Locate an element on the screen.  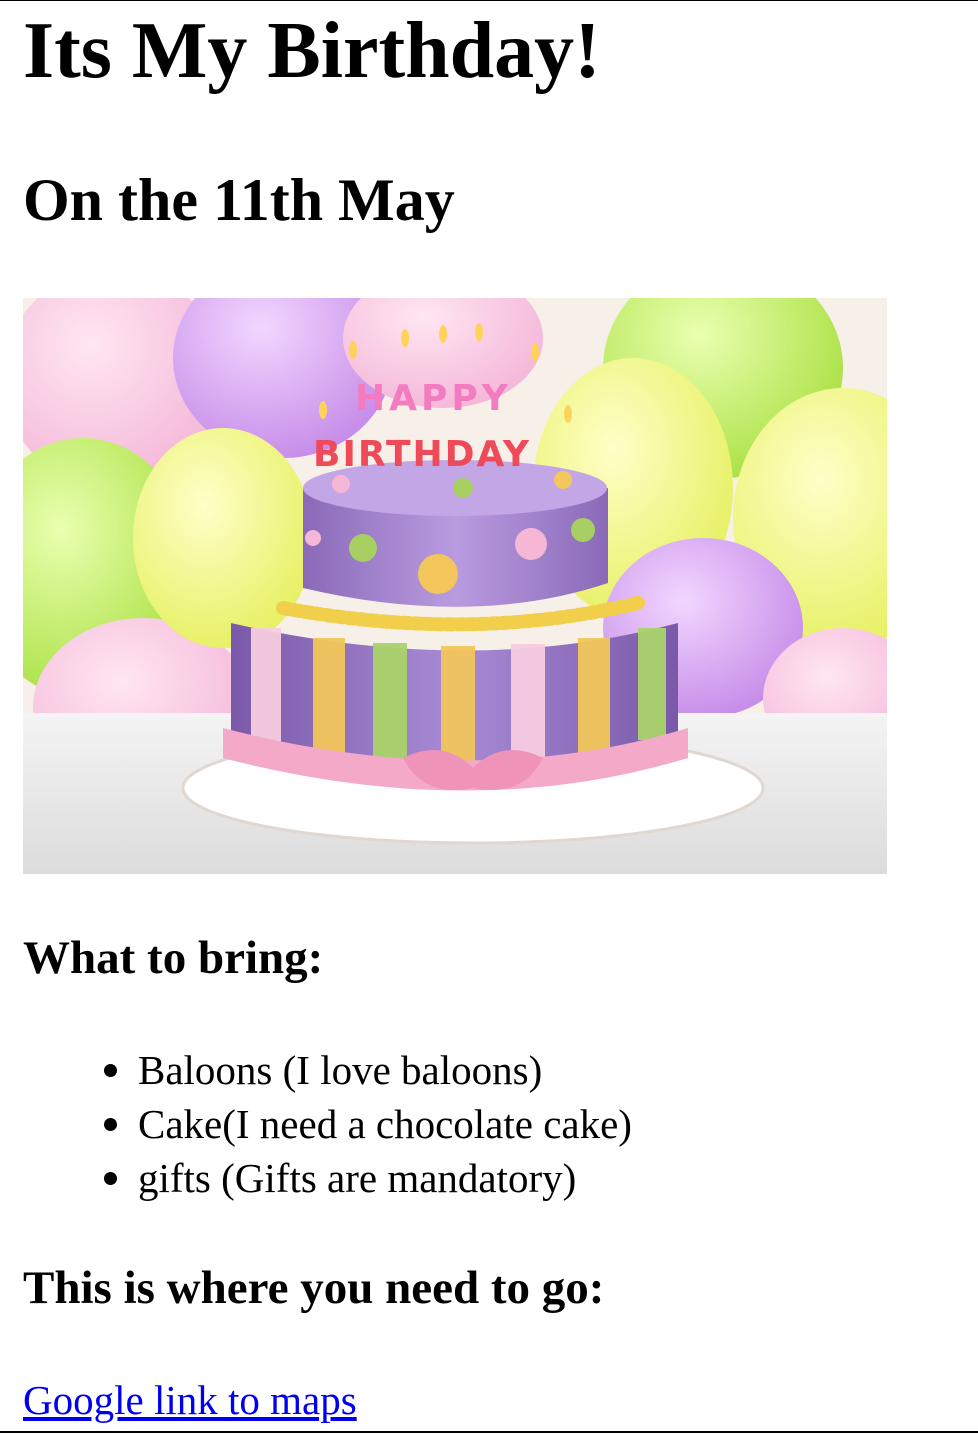
date-heading: On the 11th May is located at coordinates (239, 200).